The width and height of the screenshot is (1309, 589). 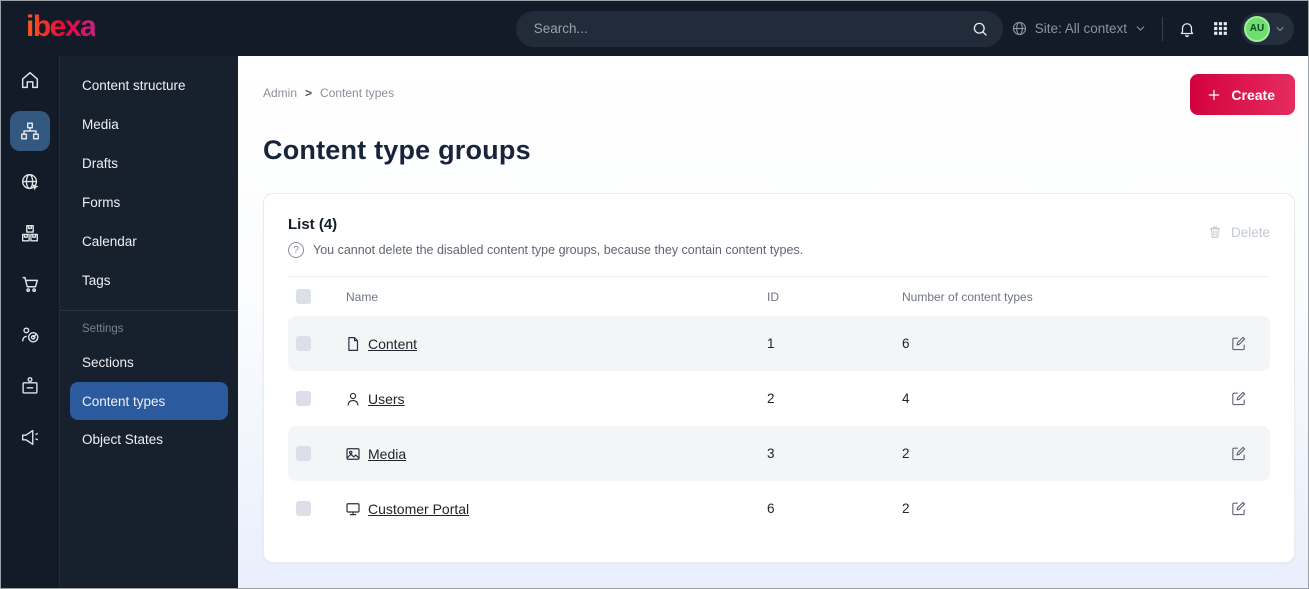 What do you see at coordinates (149, 124) in the screenshot?
I see `sidebar-item-media: Media` at bounding box center [149, 124].